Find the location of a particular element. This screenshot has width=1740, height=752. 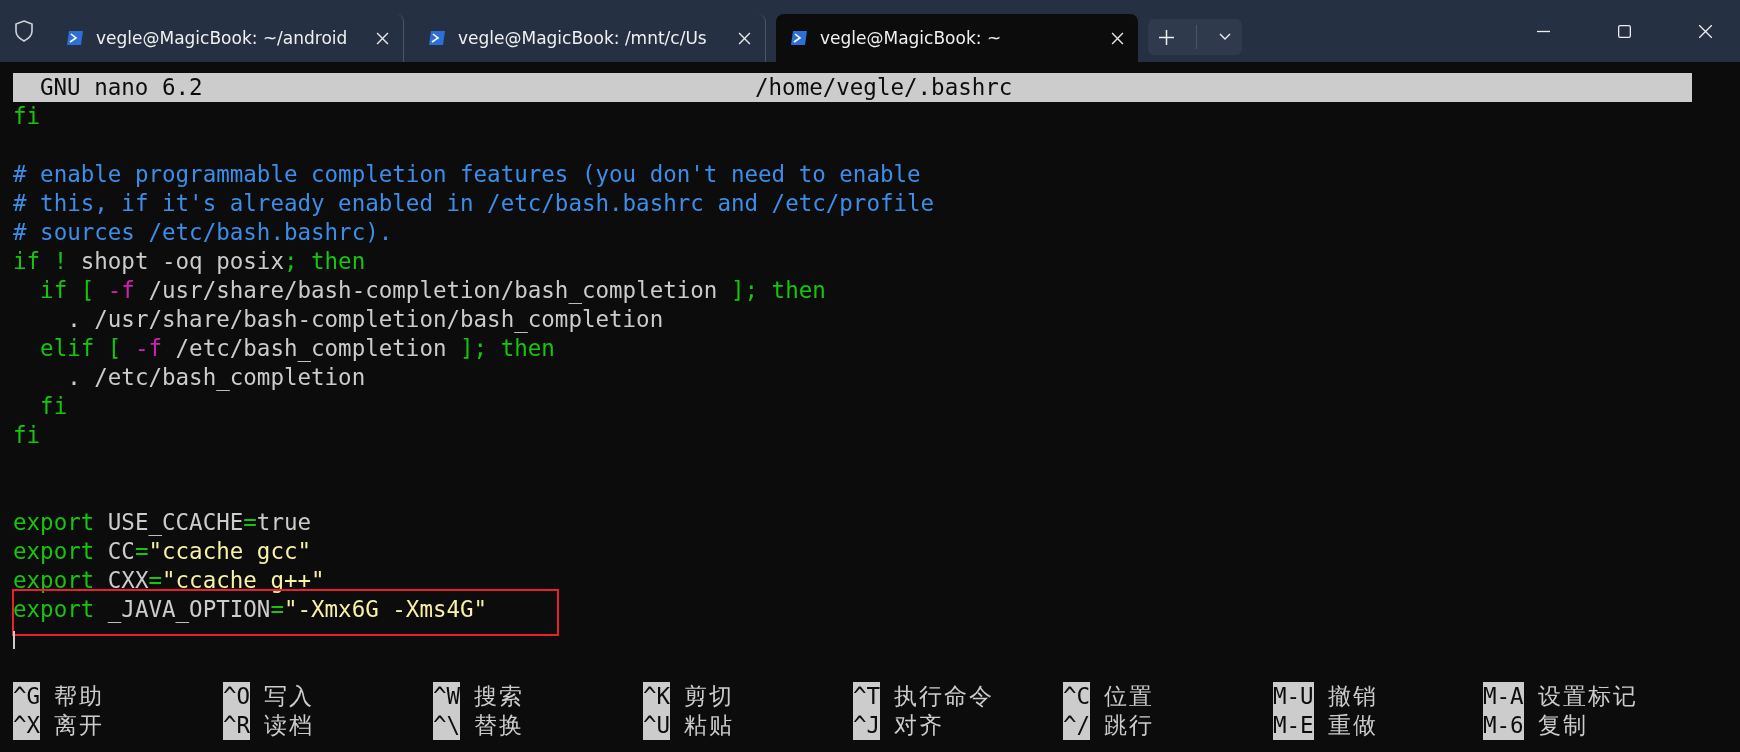

shortcut-label: 设置标记 is located at coordinates (1587, 696).